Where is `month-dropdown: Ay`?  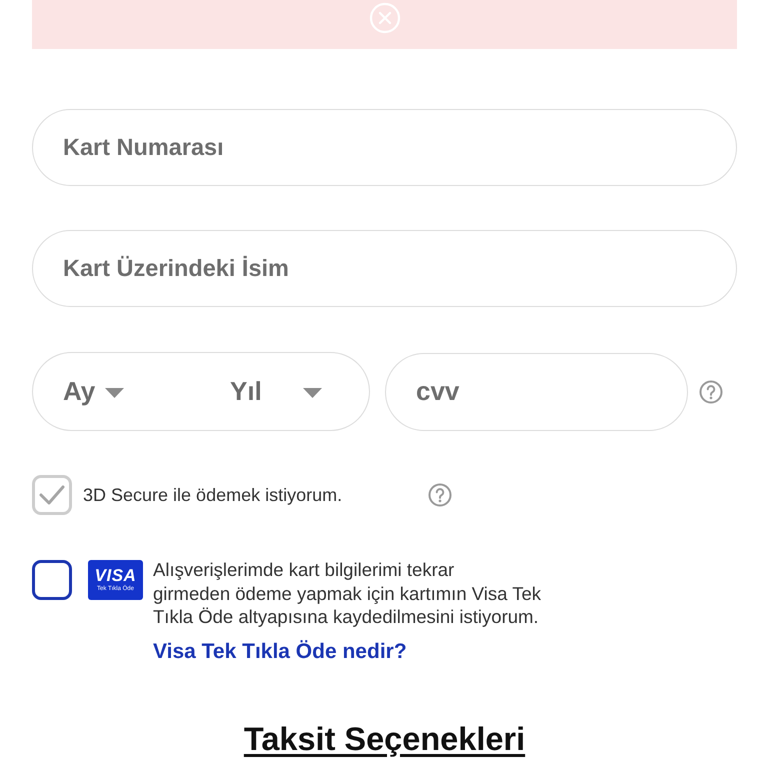
month-dropdown: Ay is located at coordinates (93, 391).